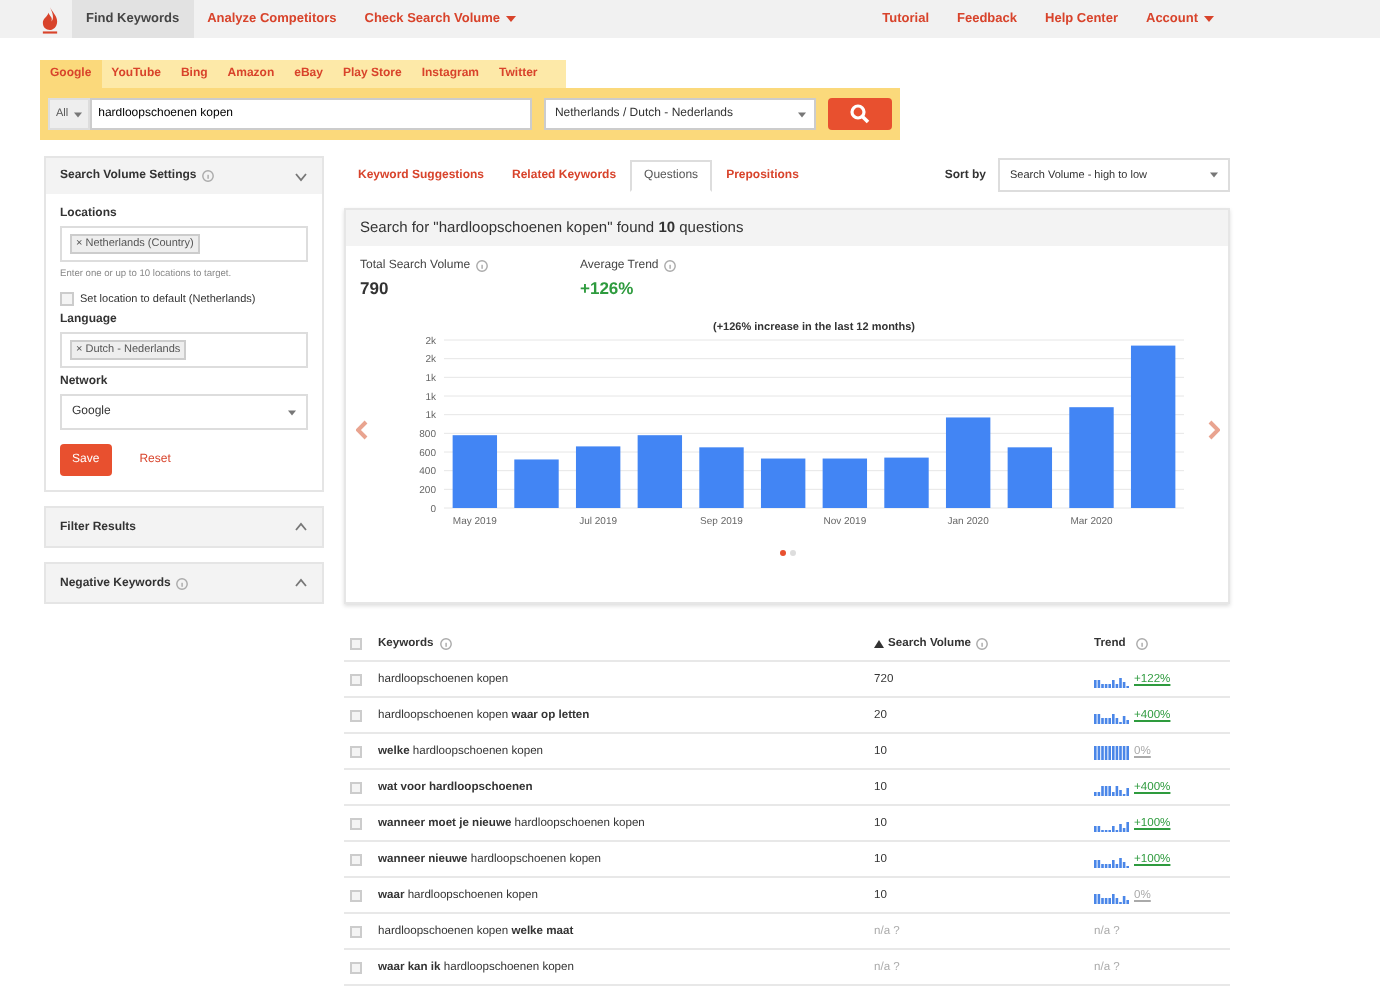 The height and width of the screenshot is (990, 1380). Describe the element at coordinates (375, 288) in the screenshot. I see `total-volume: 790` at that location.